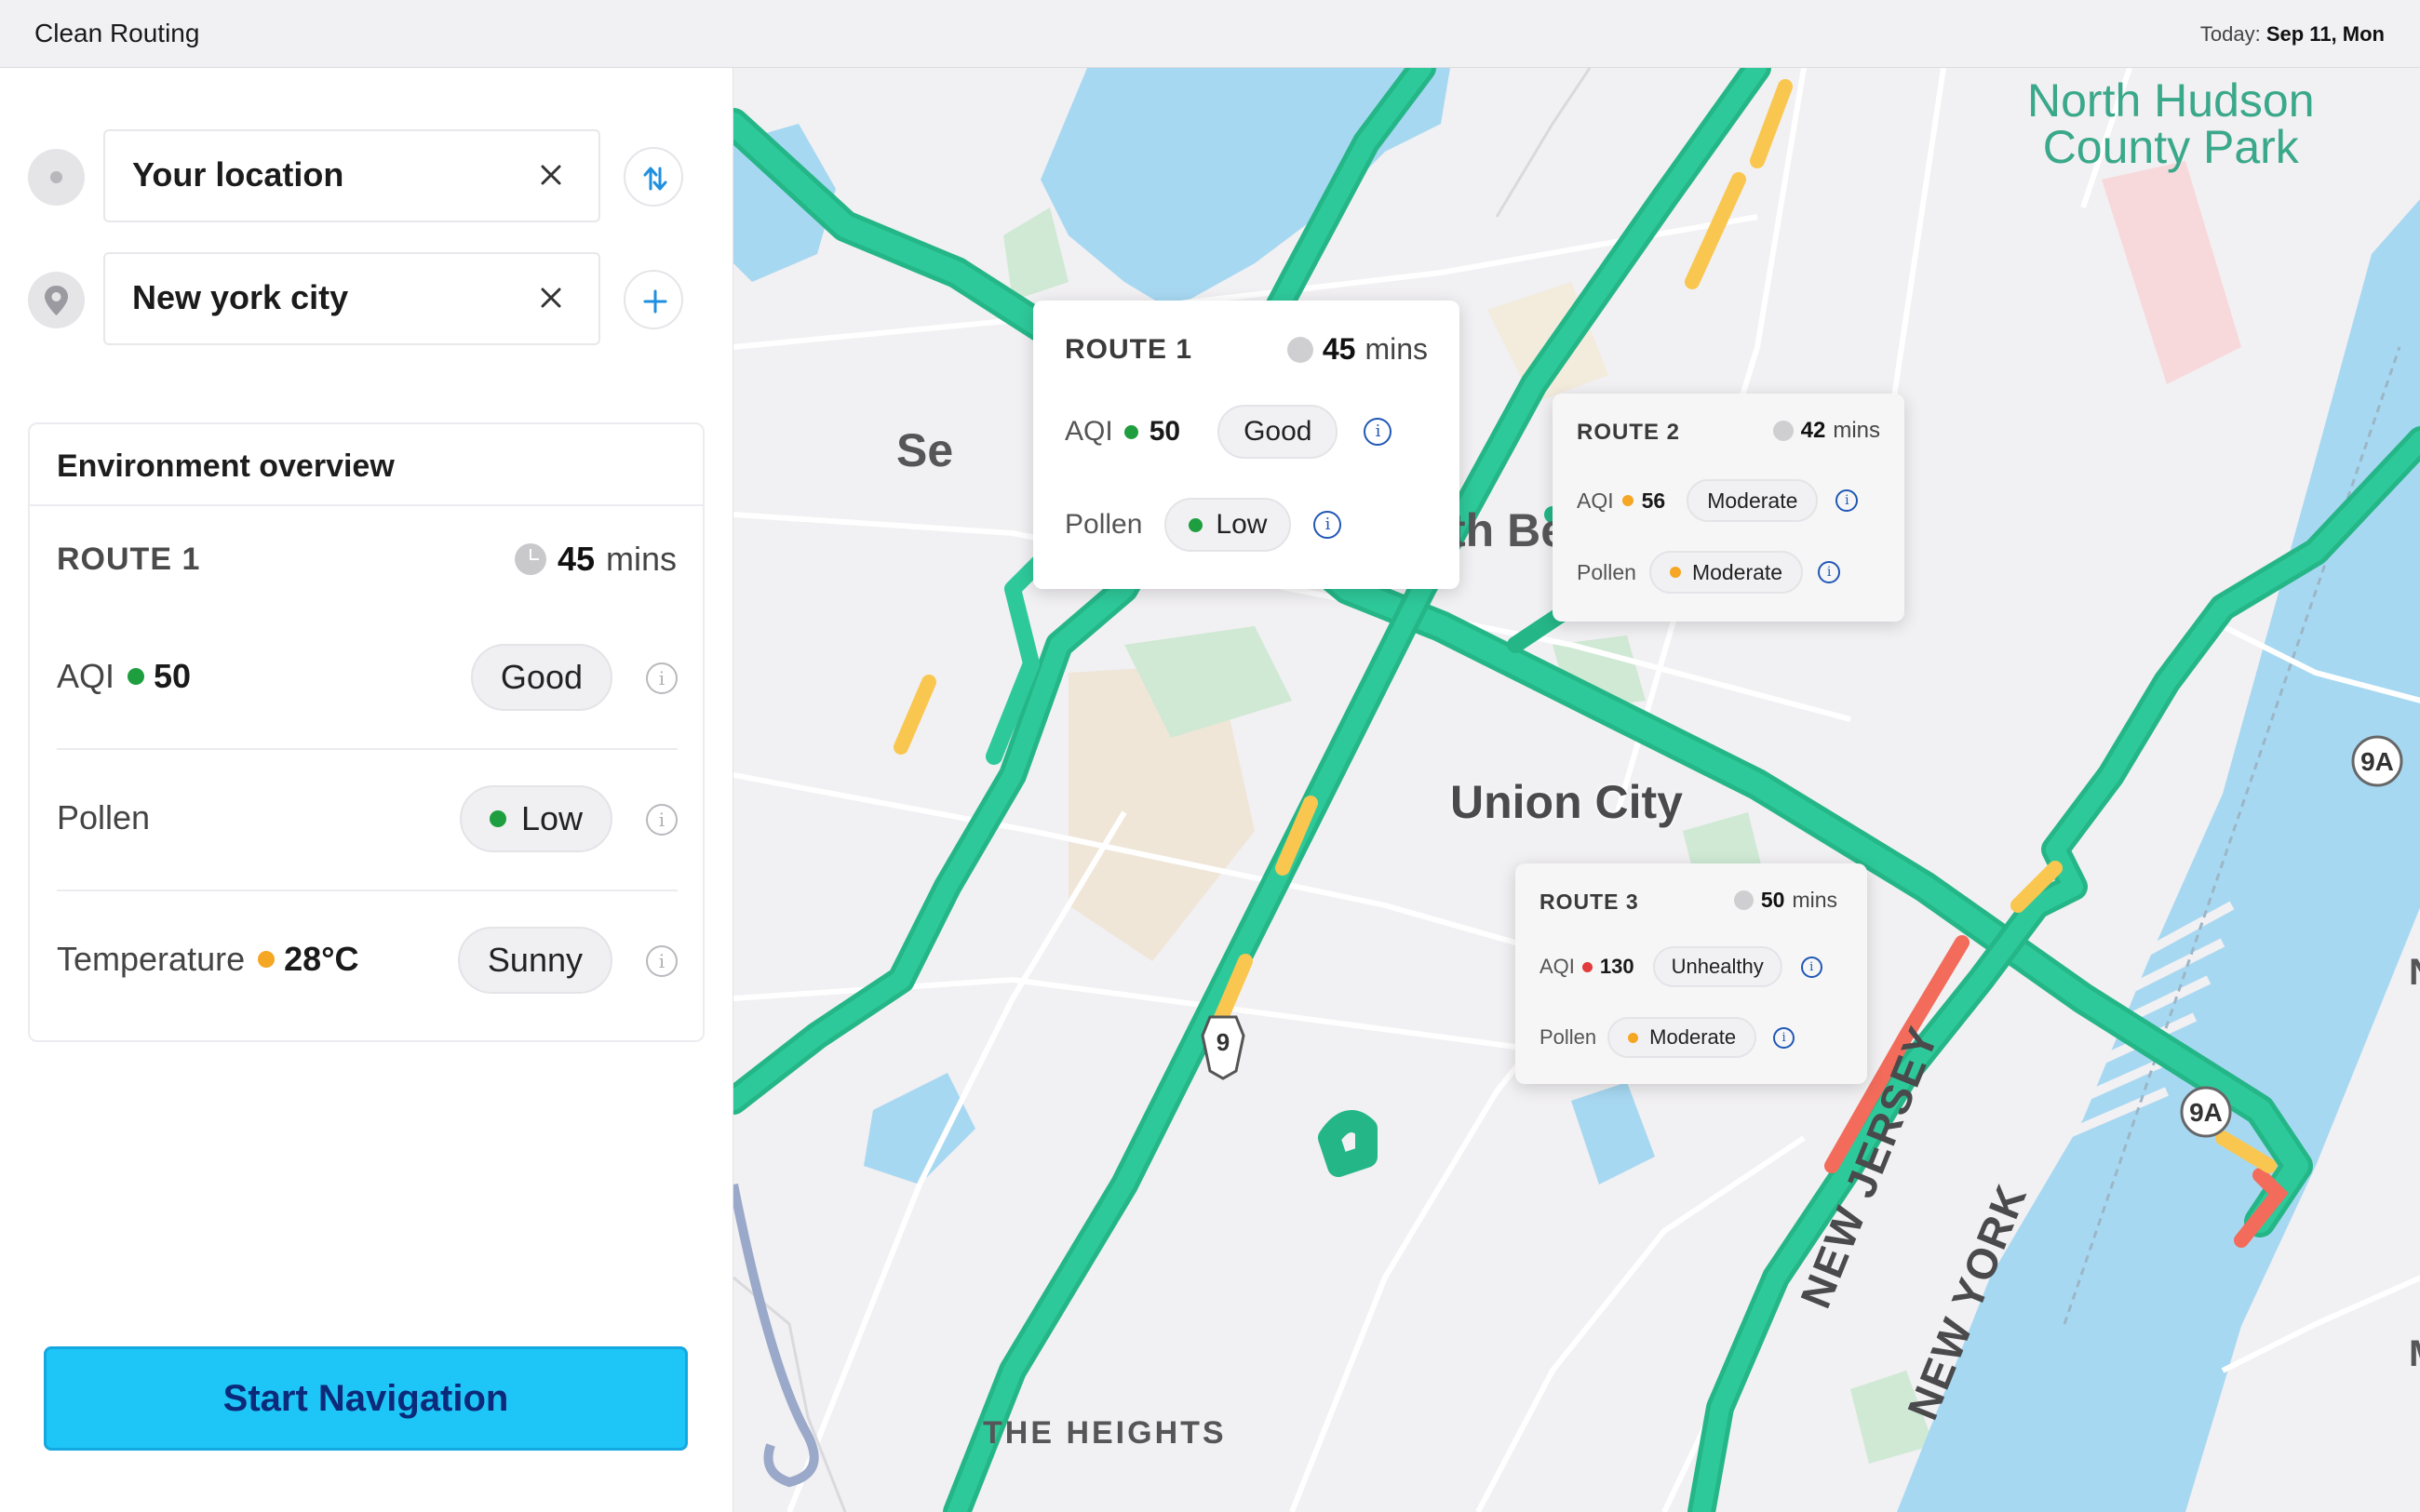 The height and width of the screenshot is (1512, 2420). I want to click on route-2-pollen-row: Pollen Moderate i, so click(1709, 572).